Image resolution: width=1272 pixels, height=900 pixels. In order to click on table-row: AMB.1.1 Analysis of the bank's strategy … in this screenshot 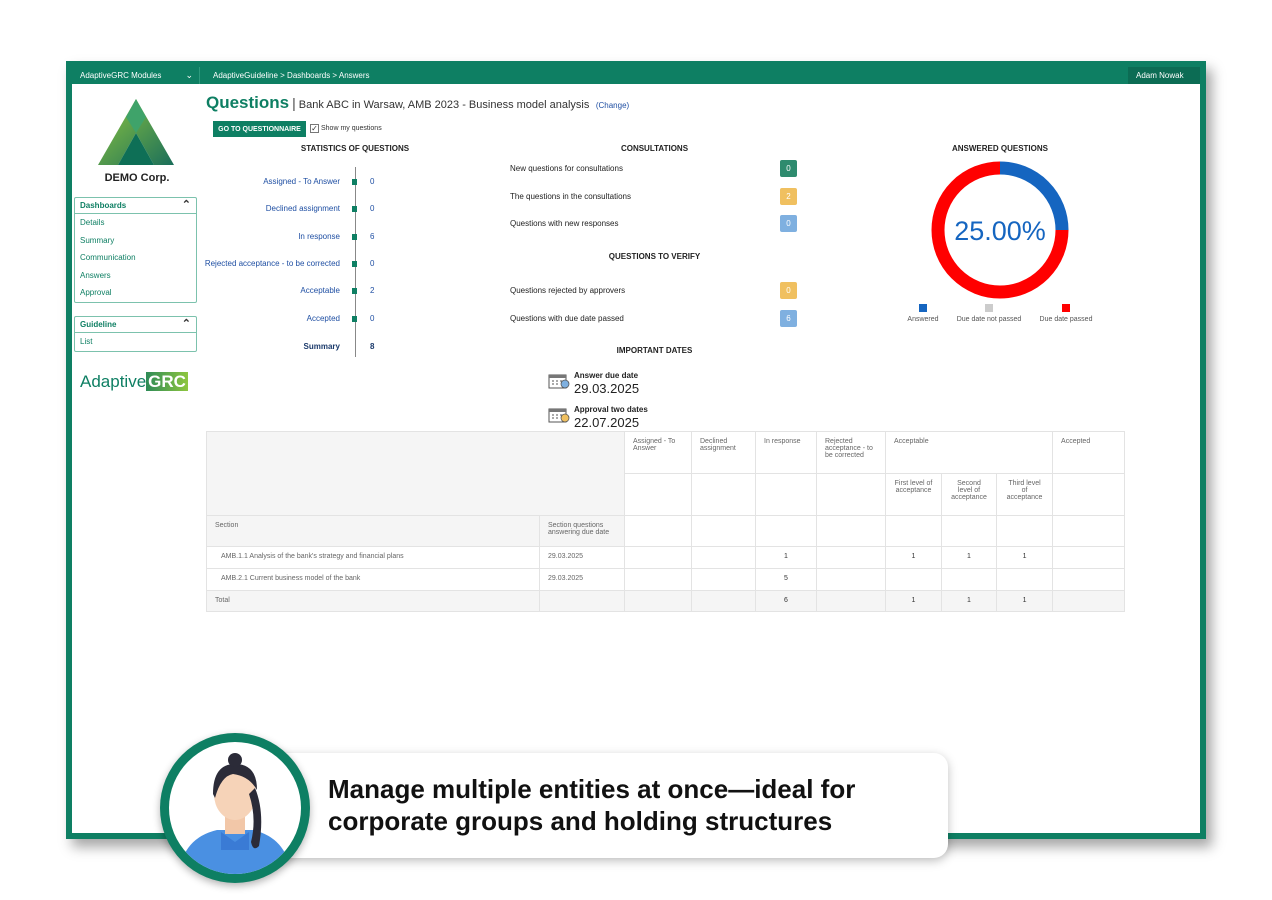, I will do `click(666, 557)`.